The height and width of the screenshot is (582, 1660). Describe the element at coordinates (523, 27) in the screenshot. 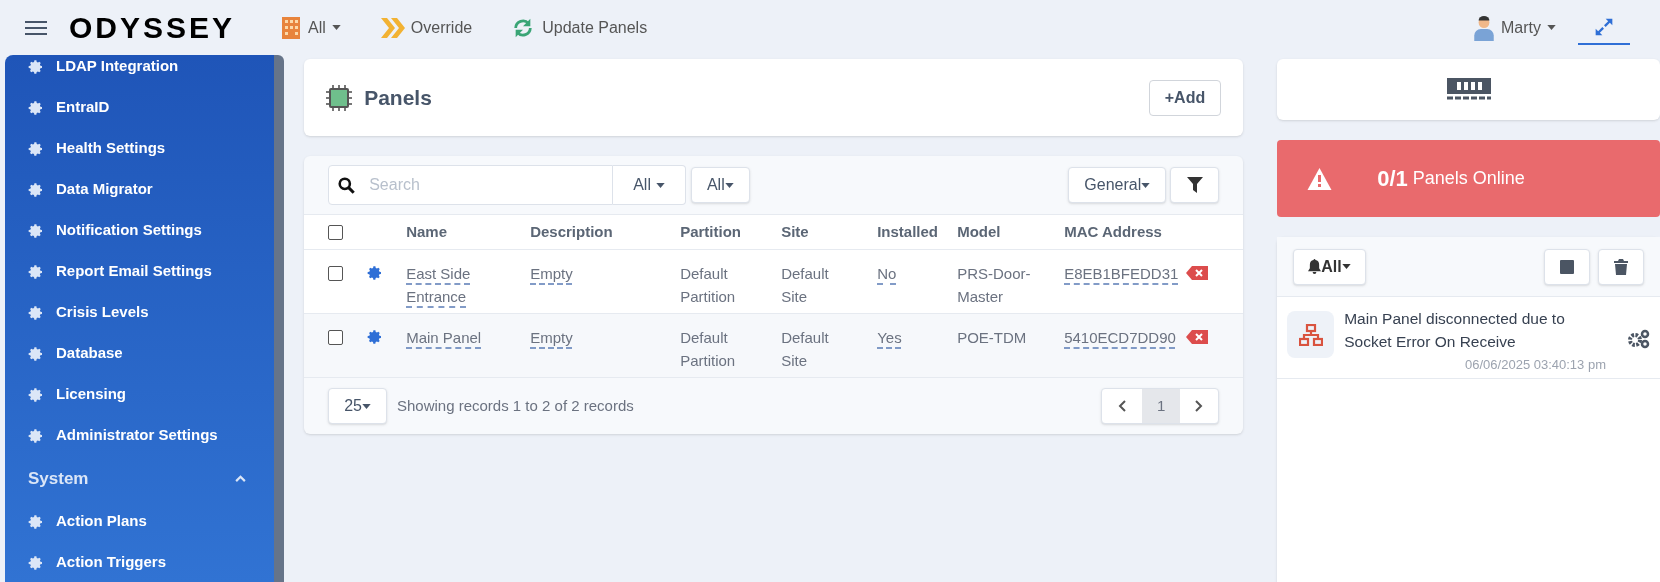

I see `refresh-icon` at that location.